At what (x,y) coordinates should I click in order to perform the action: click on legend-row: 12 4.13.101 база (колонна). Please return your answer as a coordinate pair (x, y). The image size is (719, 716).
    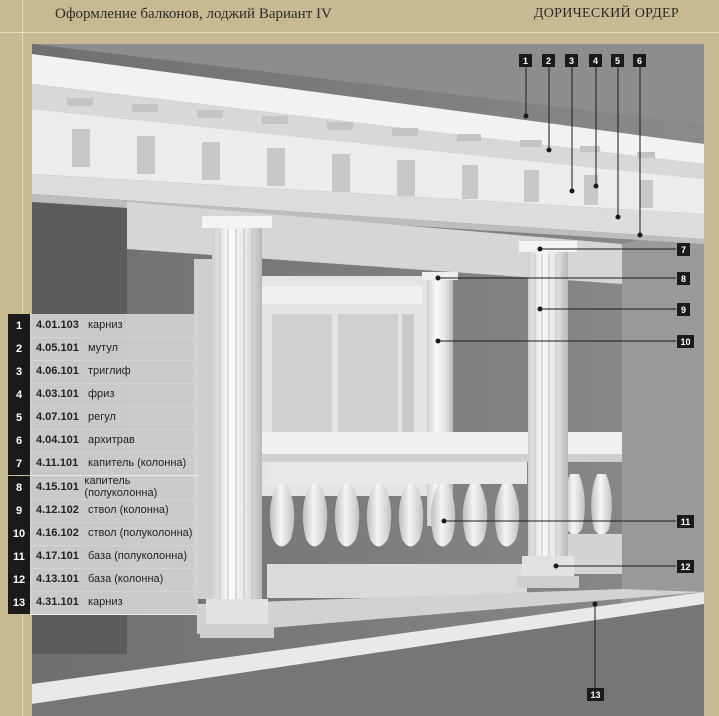
    Looking at the image, I should click on (103, 579).